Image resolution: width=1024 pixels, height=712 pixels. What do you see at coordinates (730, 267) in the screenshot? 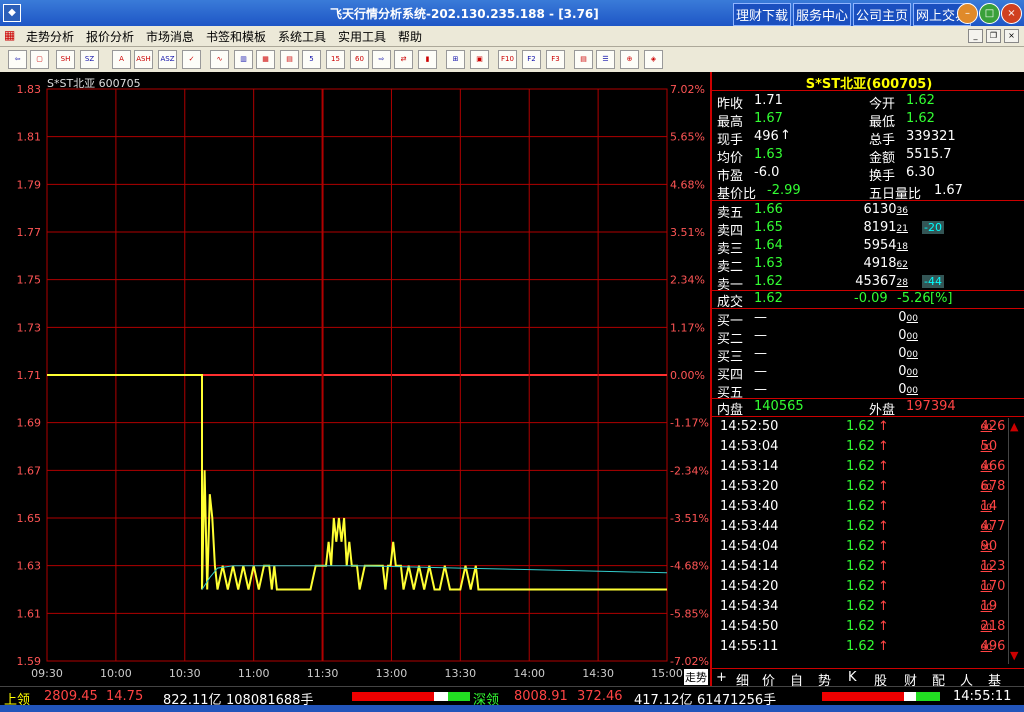
I see `sell-label: 卖二` at bounding box center [730, 267].